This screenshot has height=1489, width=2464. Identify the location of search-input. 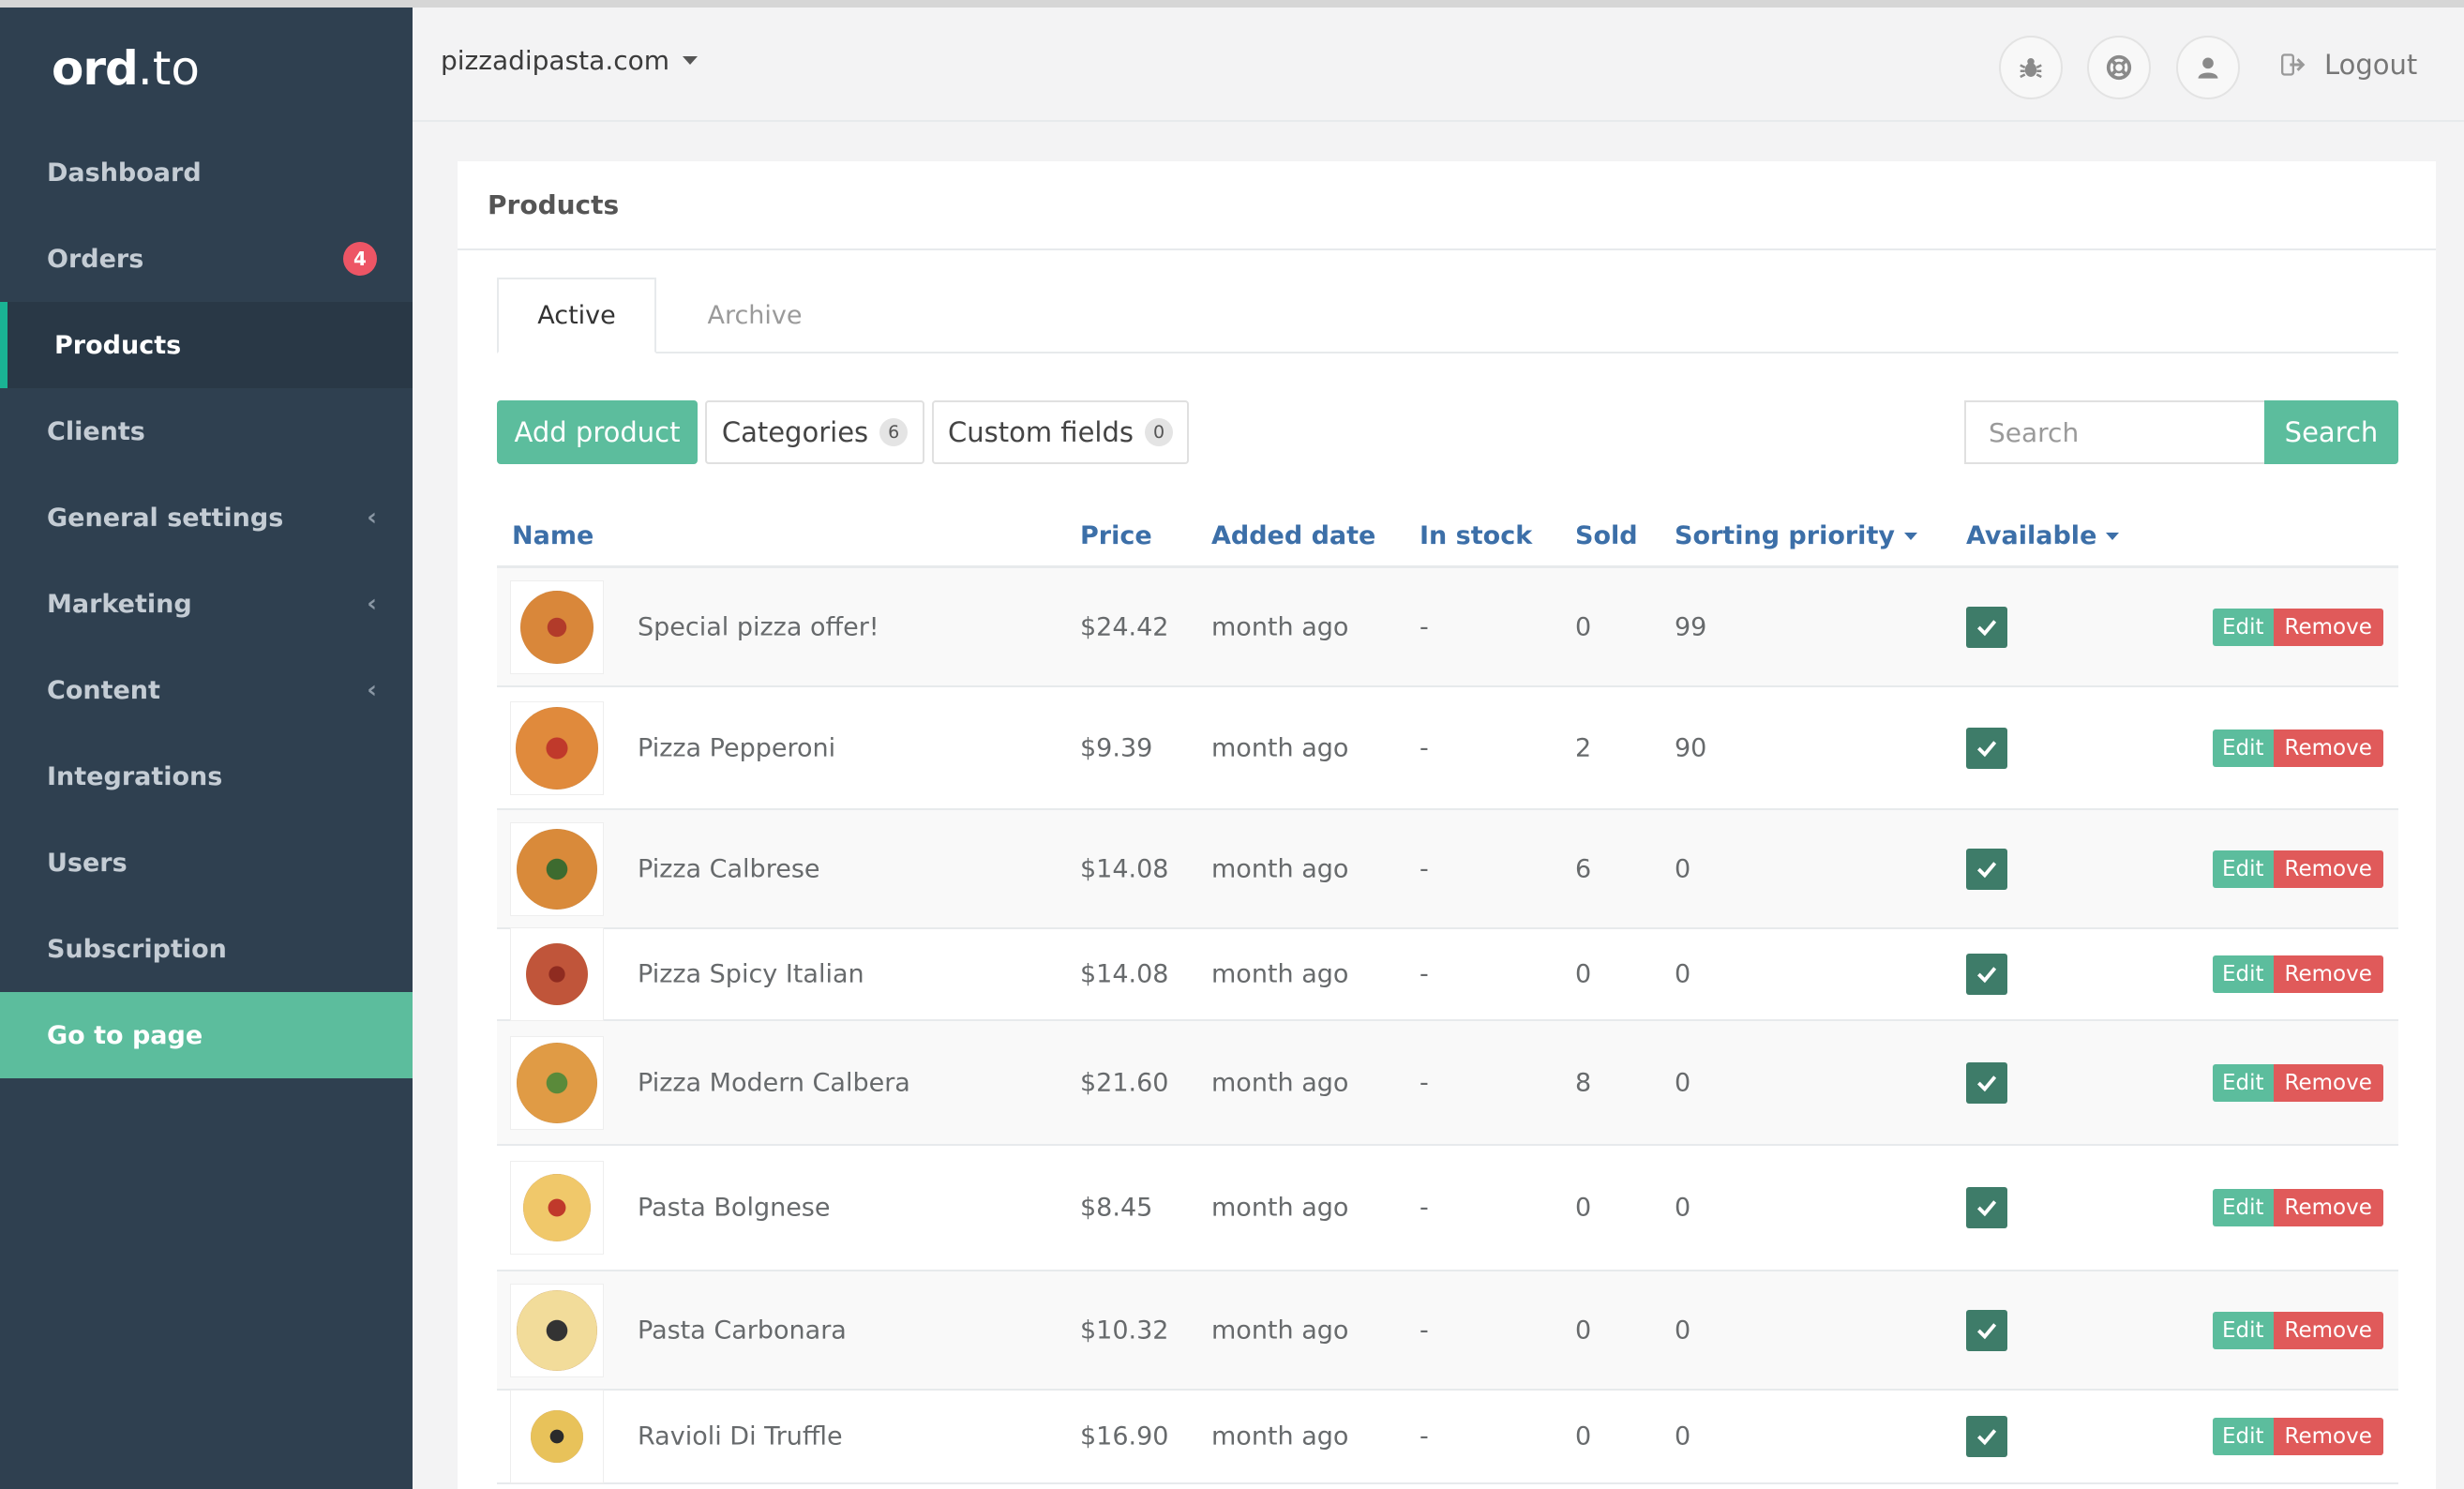
(2114, 432).